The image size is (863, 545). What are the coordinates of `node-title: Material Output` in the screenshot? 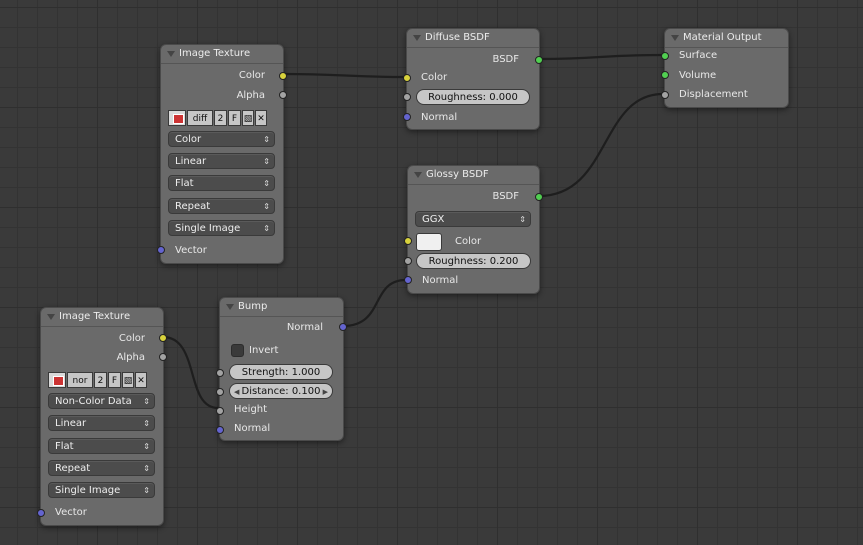 It's located at (722, 37).